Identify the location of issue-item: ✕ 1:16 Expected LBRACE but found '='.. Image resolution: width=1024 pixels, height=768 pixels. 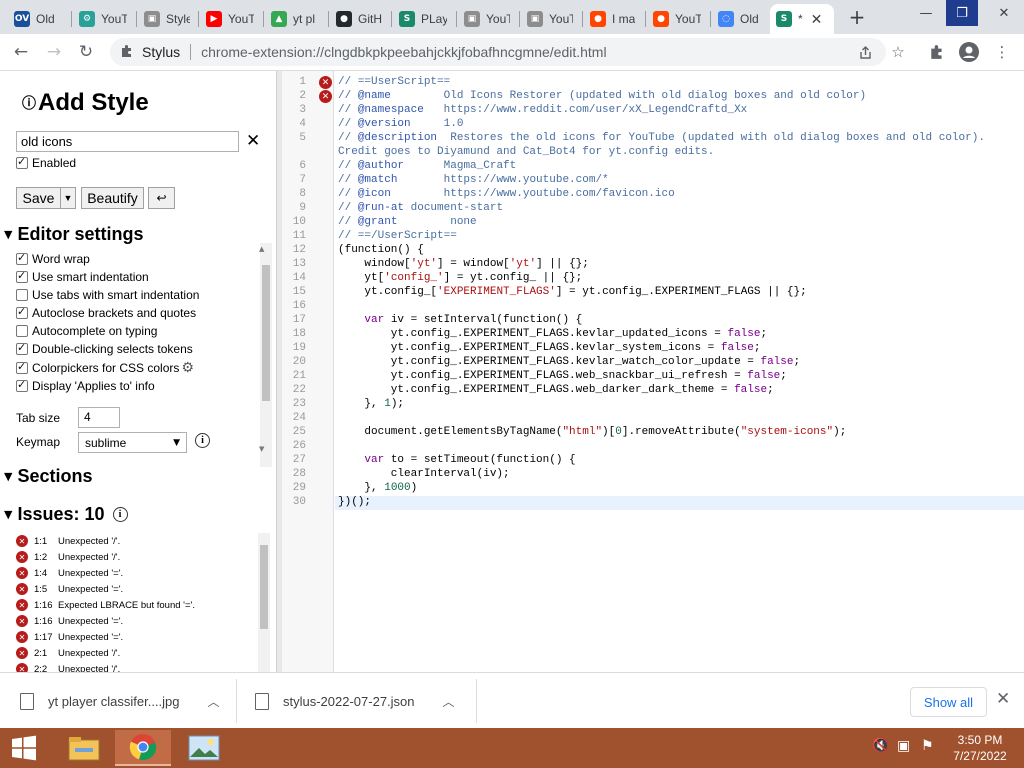
(136, 605).